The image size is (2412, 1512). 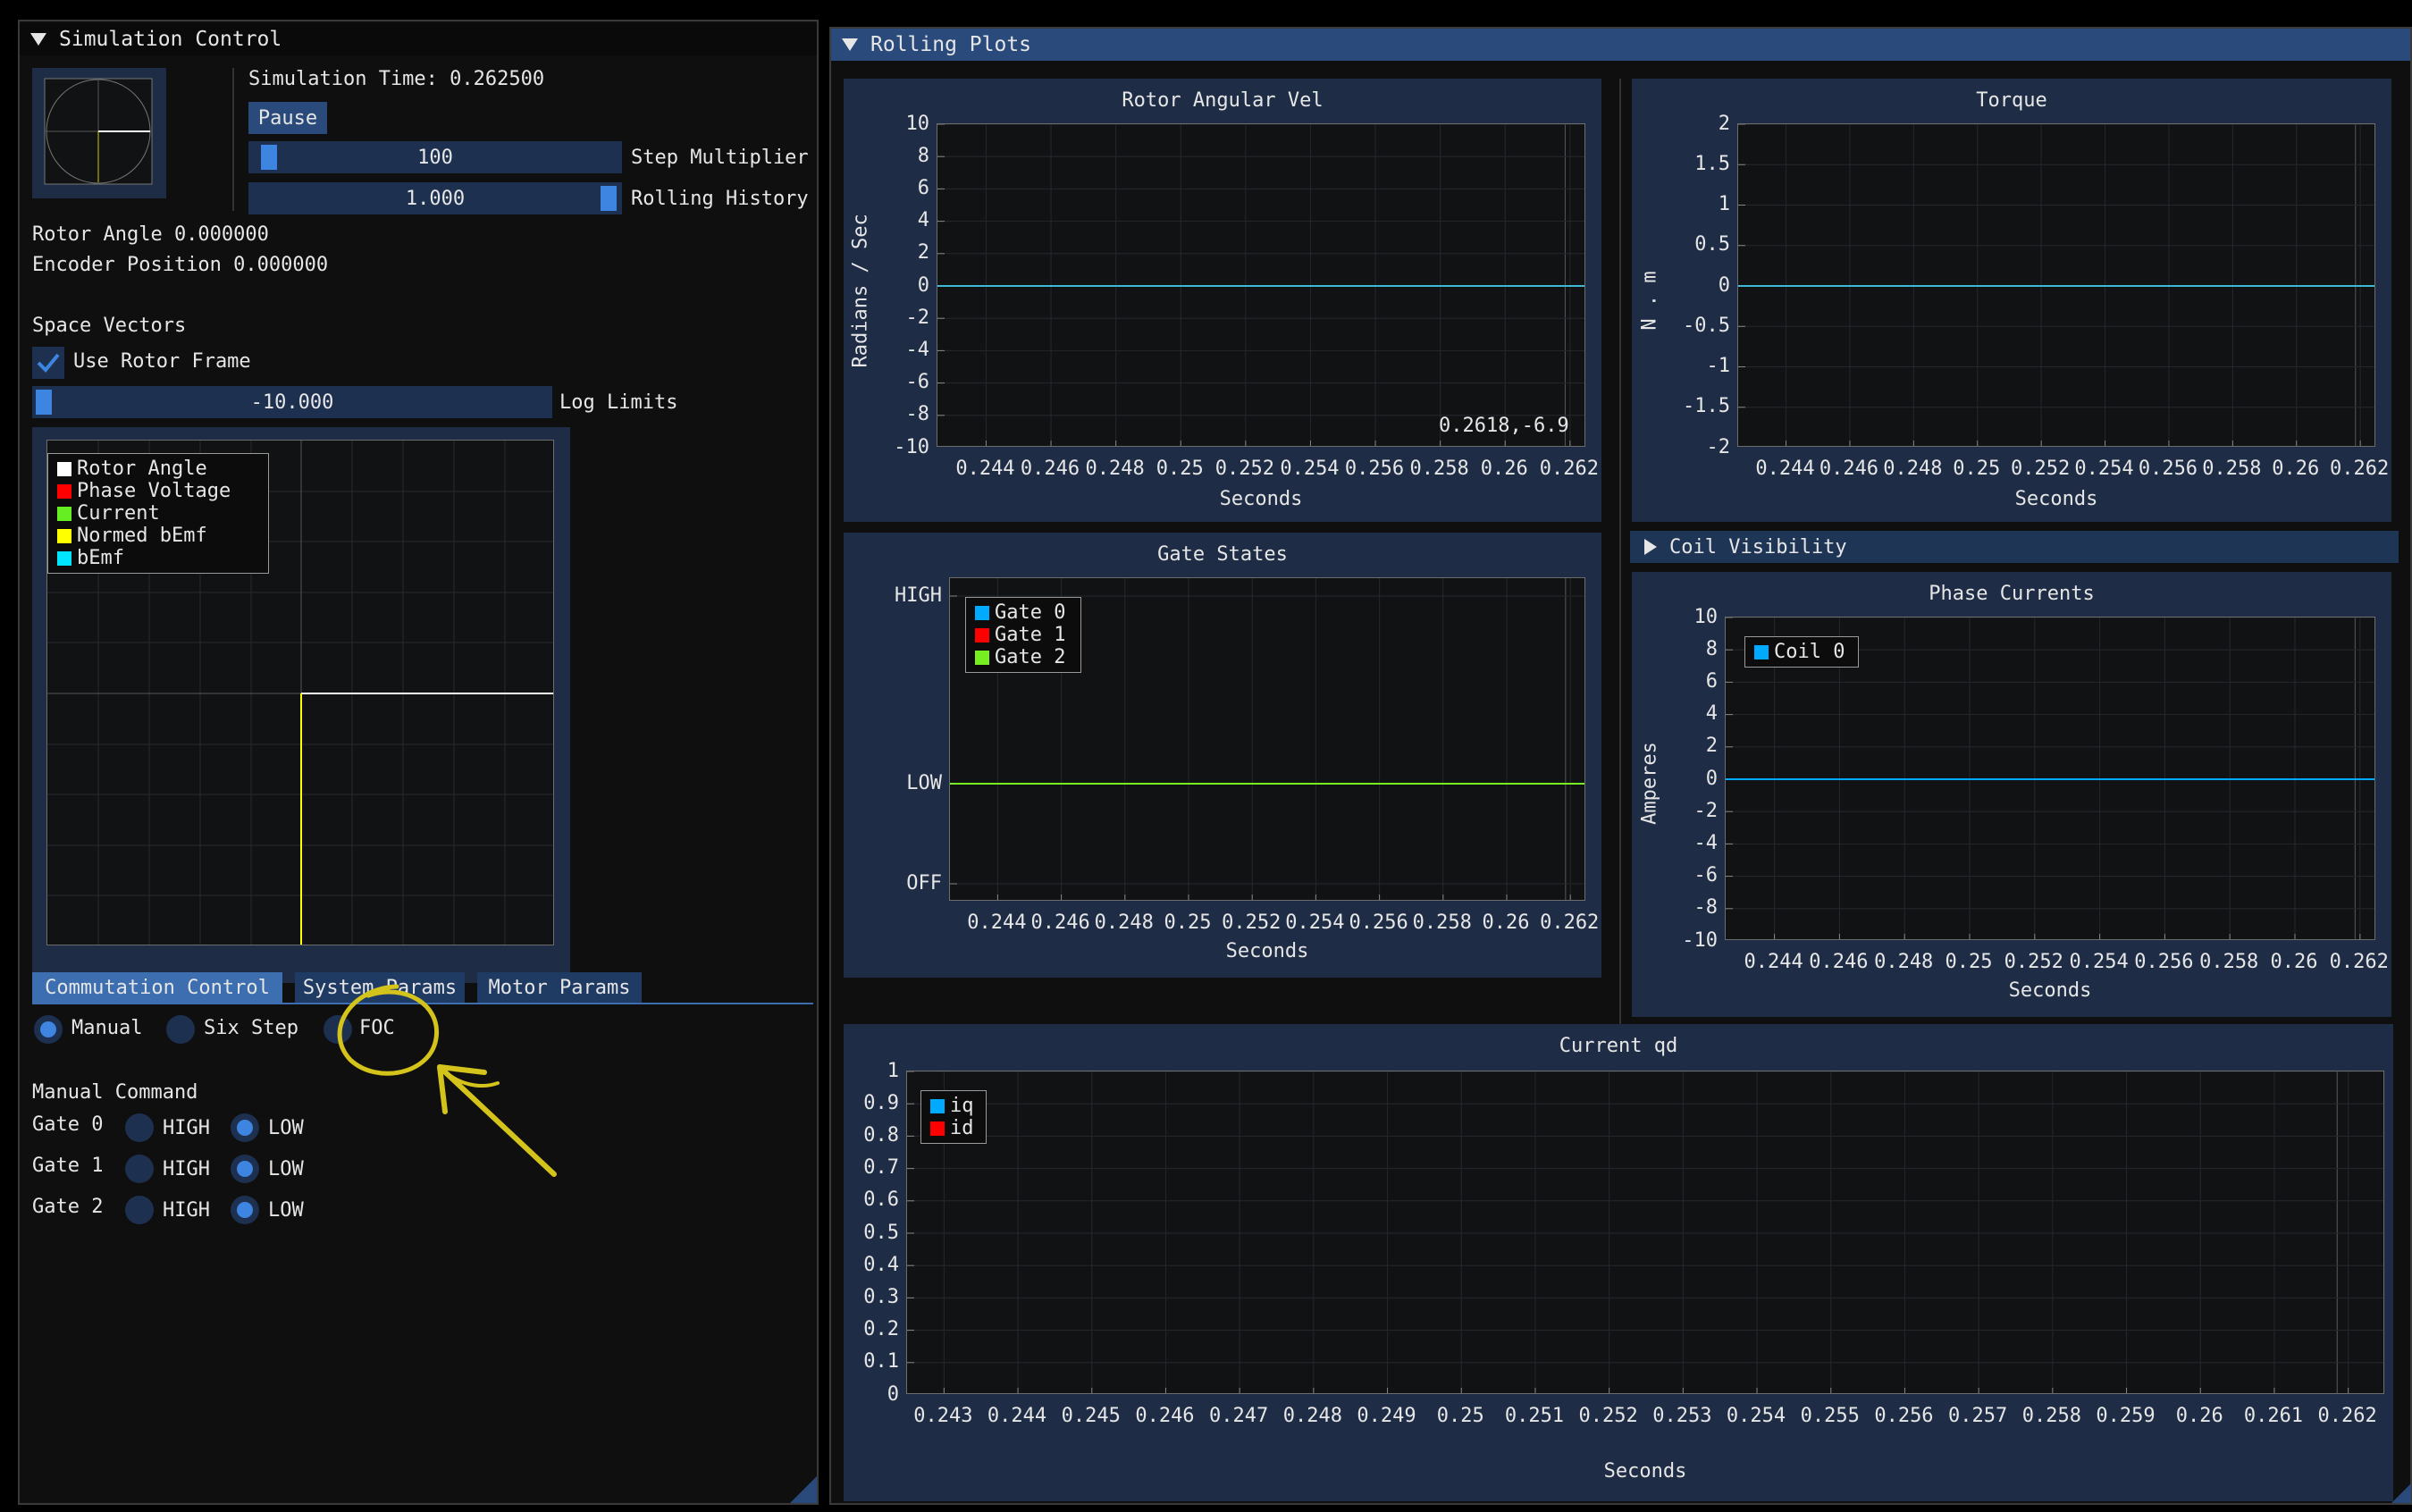 I want to click on gate-2-low-radio, so click(x=245, y=1210).